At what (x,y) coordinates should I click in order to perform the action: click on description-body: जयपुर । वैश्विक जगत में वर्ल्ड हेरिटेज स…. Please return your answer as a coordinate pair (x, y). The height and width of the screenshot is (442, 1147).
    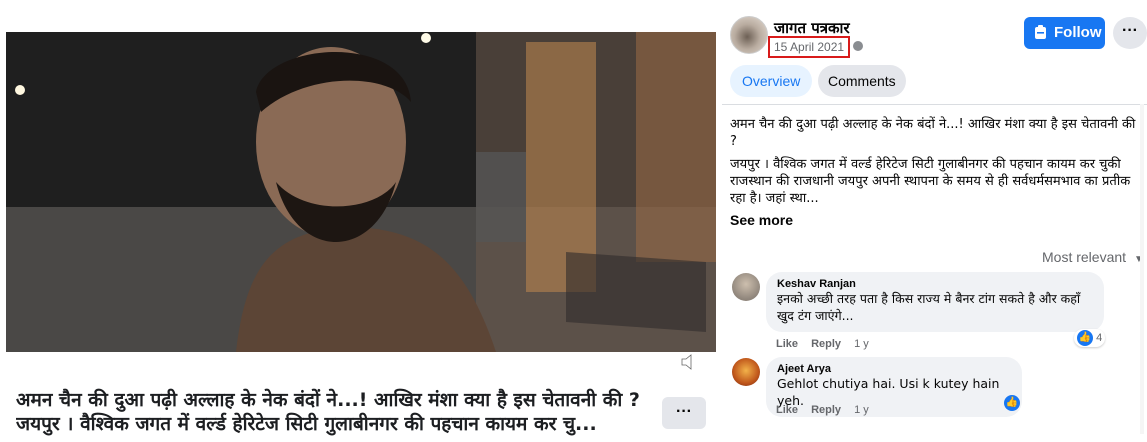
    Looking at the image, I should click on (930, 181).